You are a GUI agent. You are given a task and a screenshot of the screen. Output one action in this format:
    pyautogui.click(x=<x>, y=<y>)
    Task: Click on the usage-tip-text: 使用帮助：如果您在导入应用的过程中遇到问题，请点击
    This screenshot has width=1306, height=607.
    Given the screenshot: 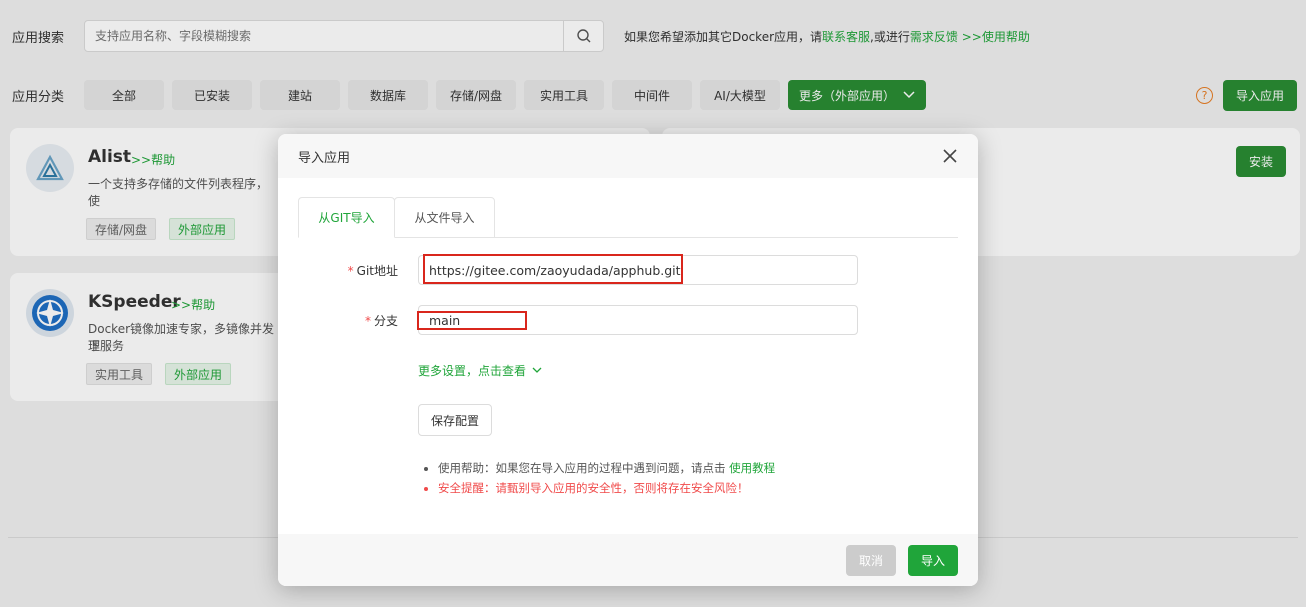 What is the action you would take?
    pyautogui.click(x=584, y=468)
    